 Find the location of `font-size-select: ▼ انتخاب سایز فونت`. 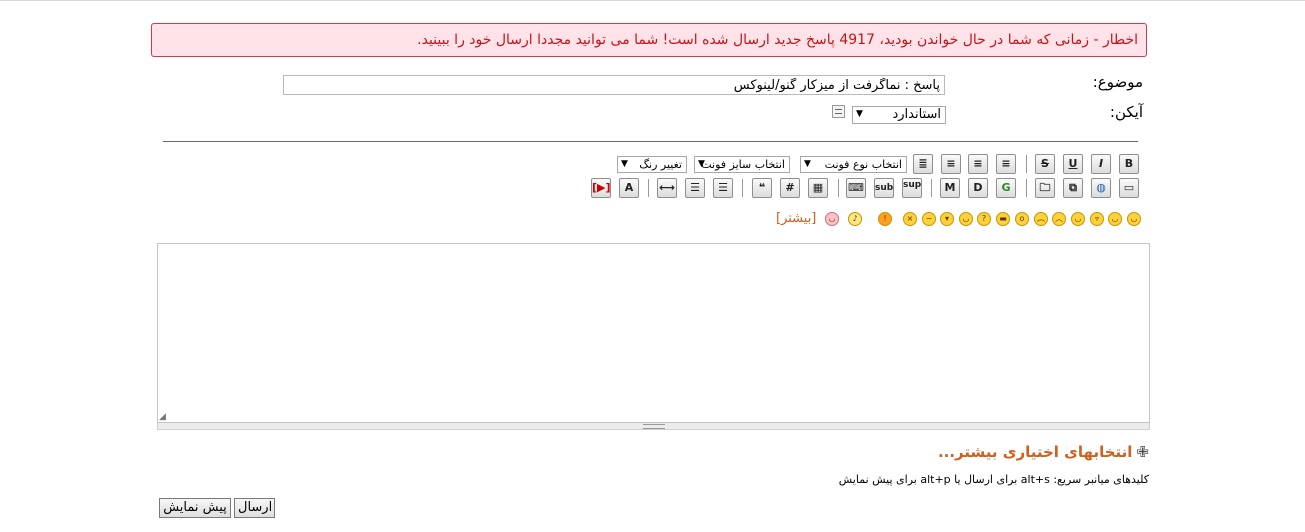

font-size-select: ▼ انتخاب سایز فونت is located at coordinates (742, 164).